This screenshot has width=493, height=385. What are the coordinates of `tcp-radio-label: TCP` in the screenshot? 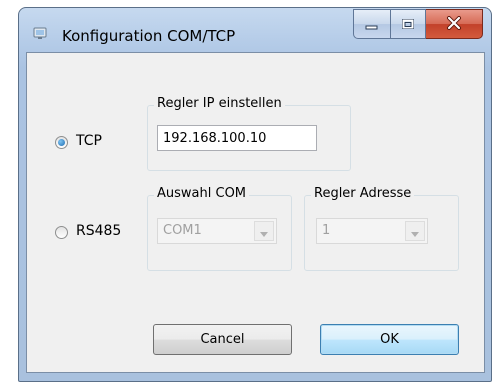 It's located at (89, 141).